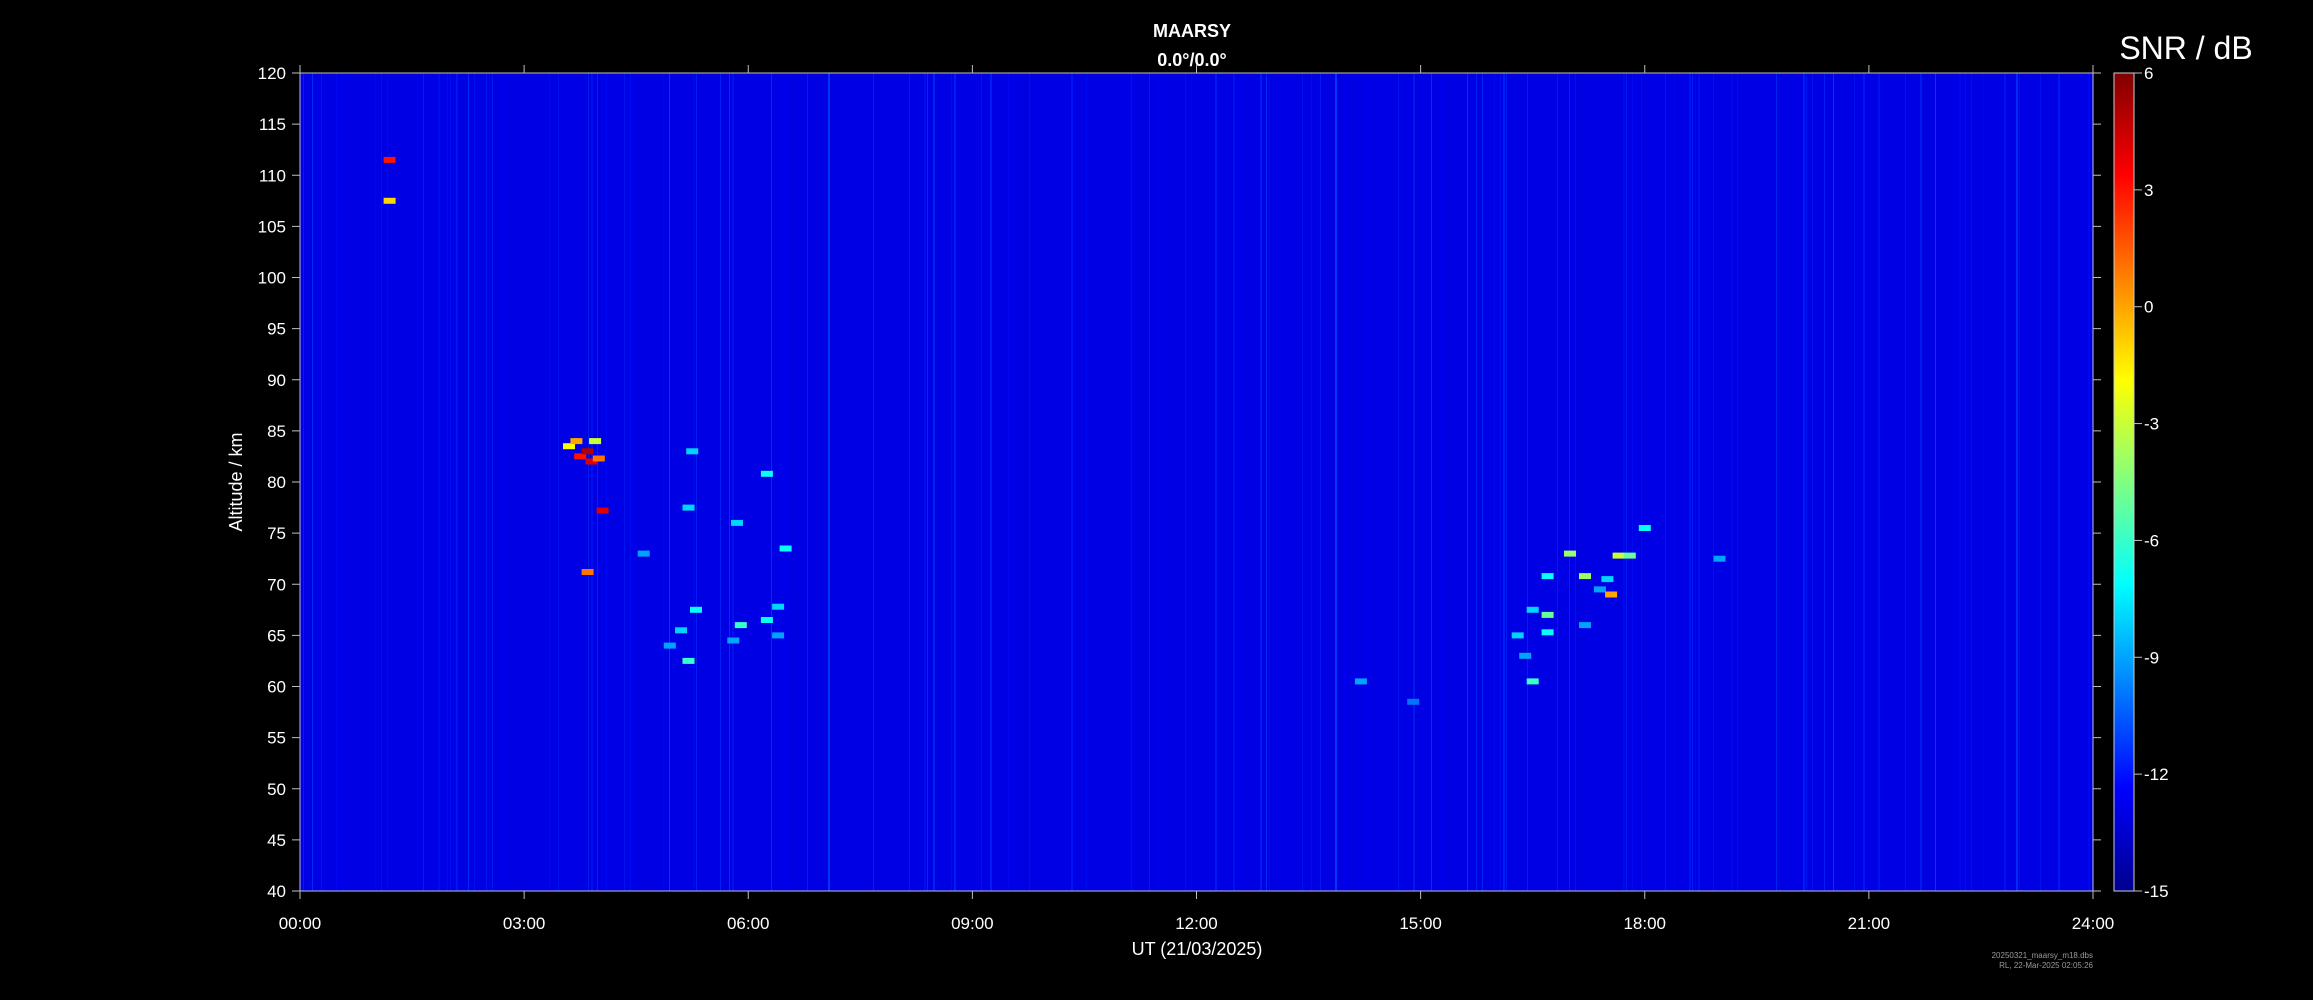 This screenshot has height=1000, width=2313. What do you see at coordinates (2148, 190) in the screenshot?
I see `colorbar-tick-label: 3` at bounding box center [2148, 190].